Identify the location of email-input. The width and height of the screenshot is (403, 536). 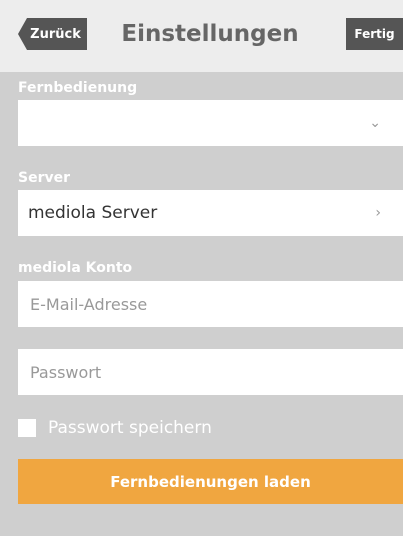
(200, 304).